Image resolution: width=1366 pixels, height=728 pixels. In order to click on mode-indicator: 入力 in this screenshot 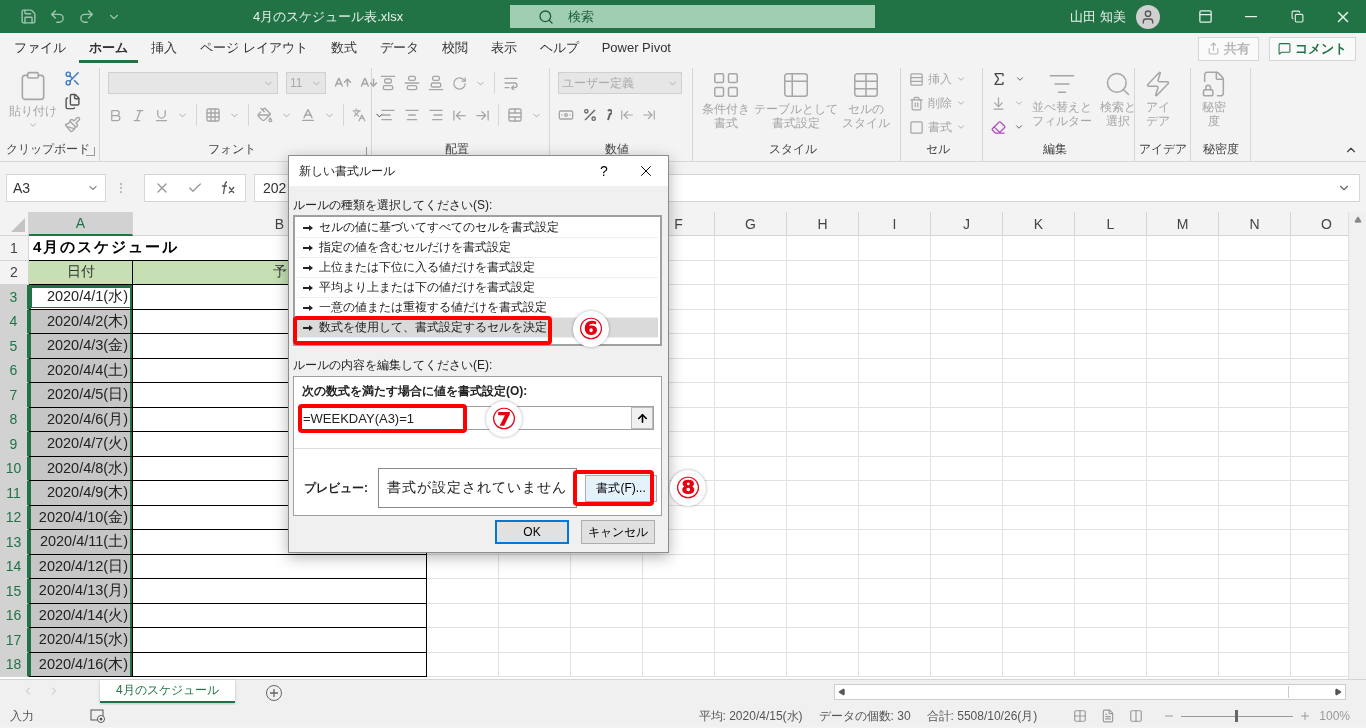, I will do `click(22, 716)`.